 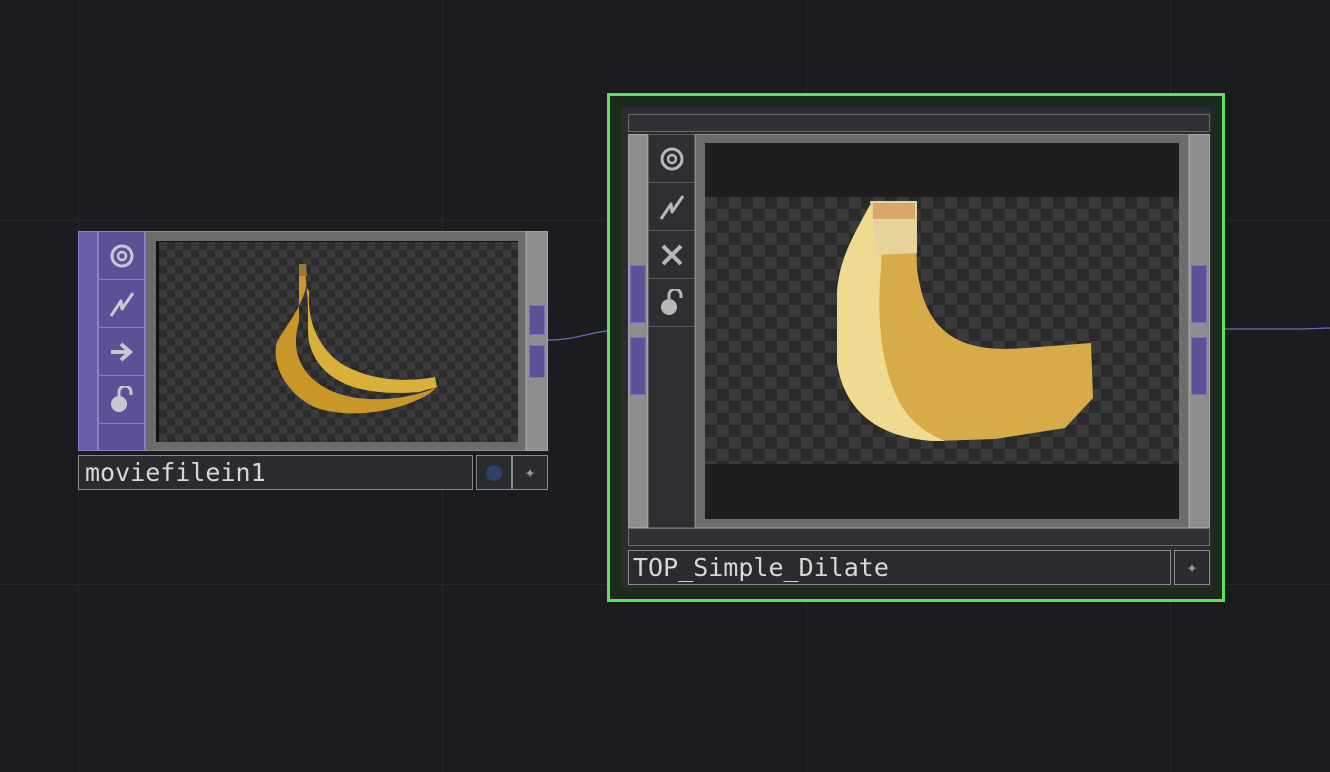 I want to click on arrow-right-icon, so click(x=121, y=351).